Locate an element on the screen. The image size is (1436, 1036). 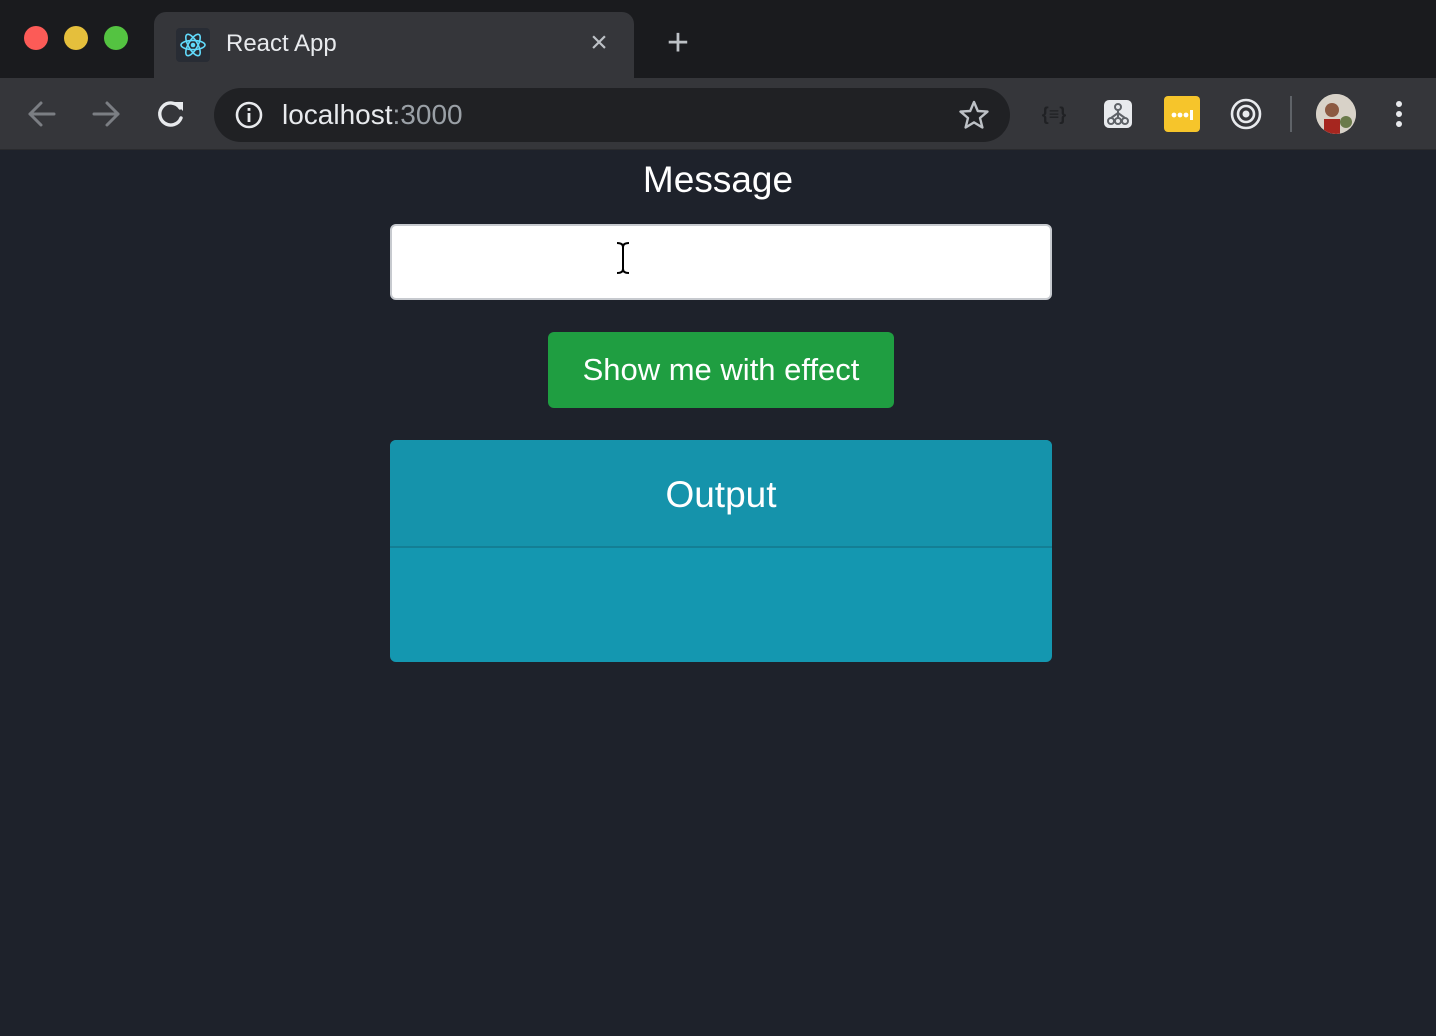
browser-toolbar: localhost:3000 {≡} is located at coordinates (718, 114).